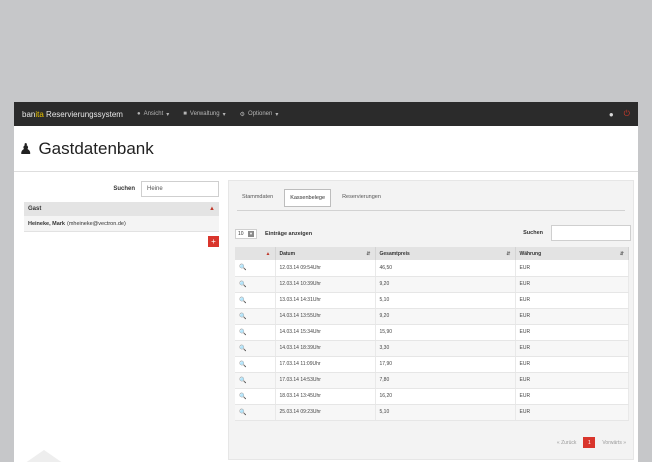 The height and width of the screenshot is (462, 652). I want to click on power-icon: ⏻, so click(627, 114).